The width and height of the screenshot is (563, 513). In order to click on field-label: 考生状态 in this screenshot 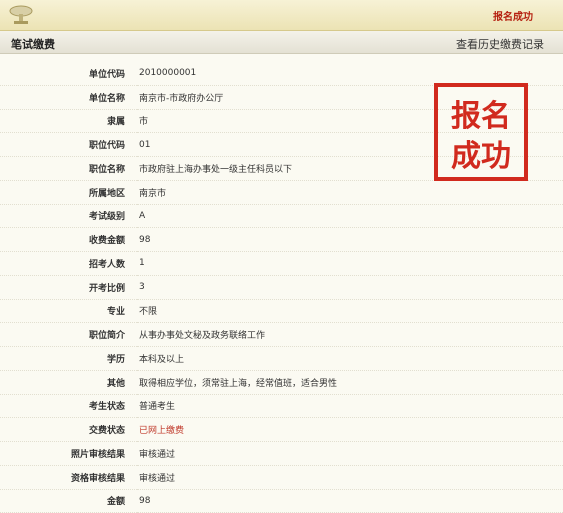, I will do `click(68, 406)`.